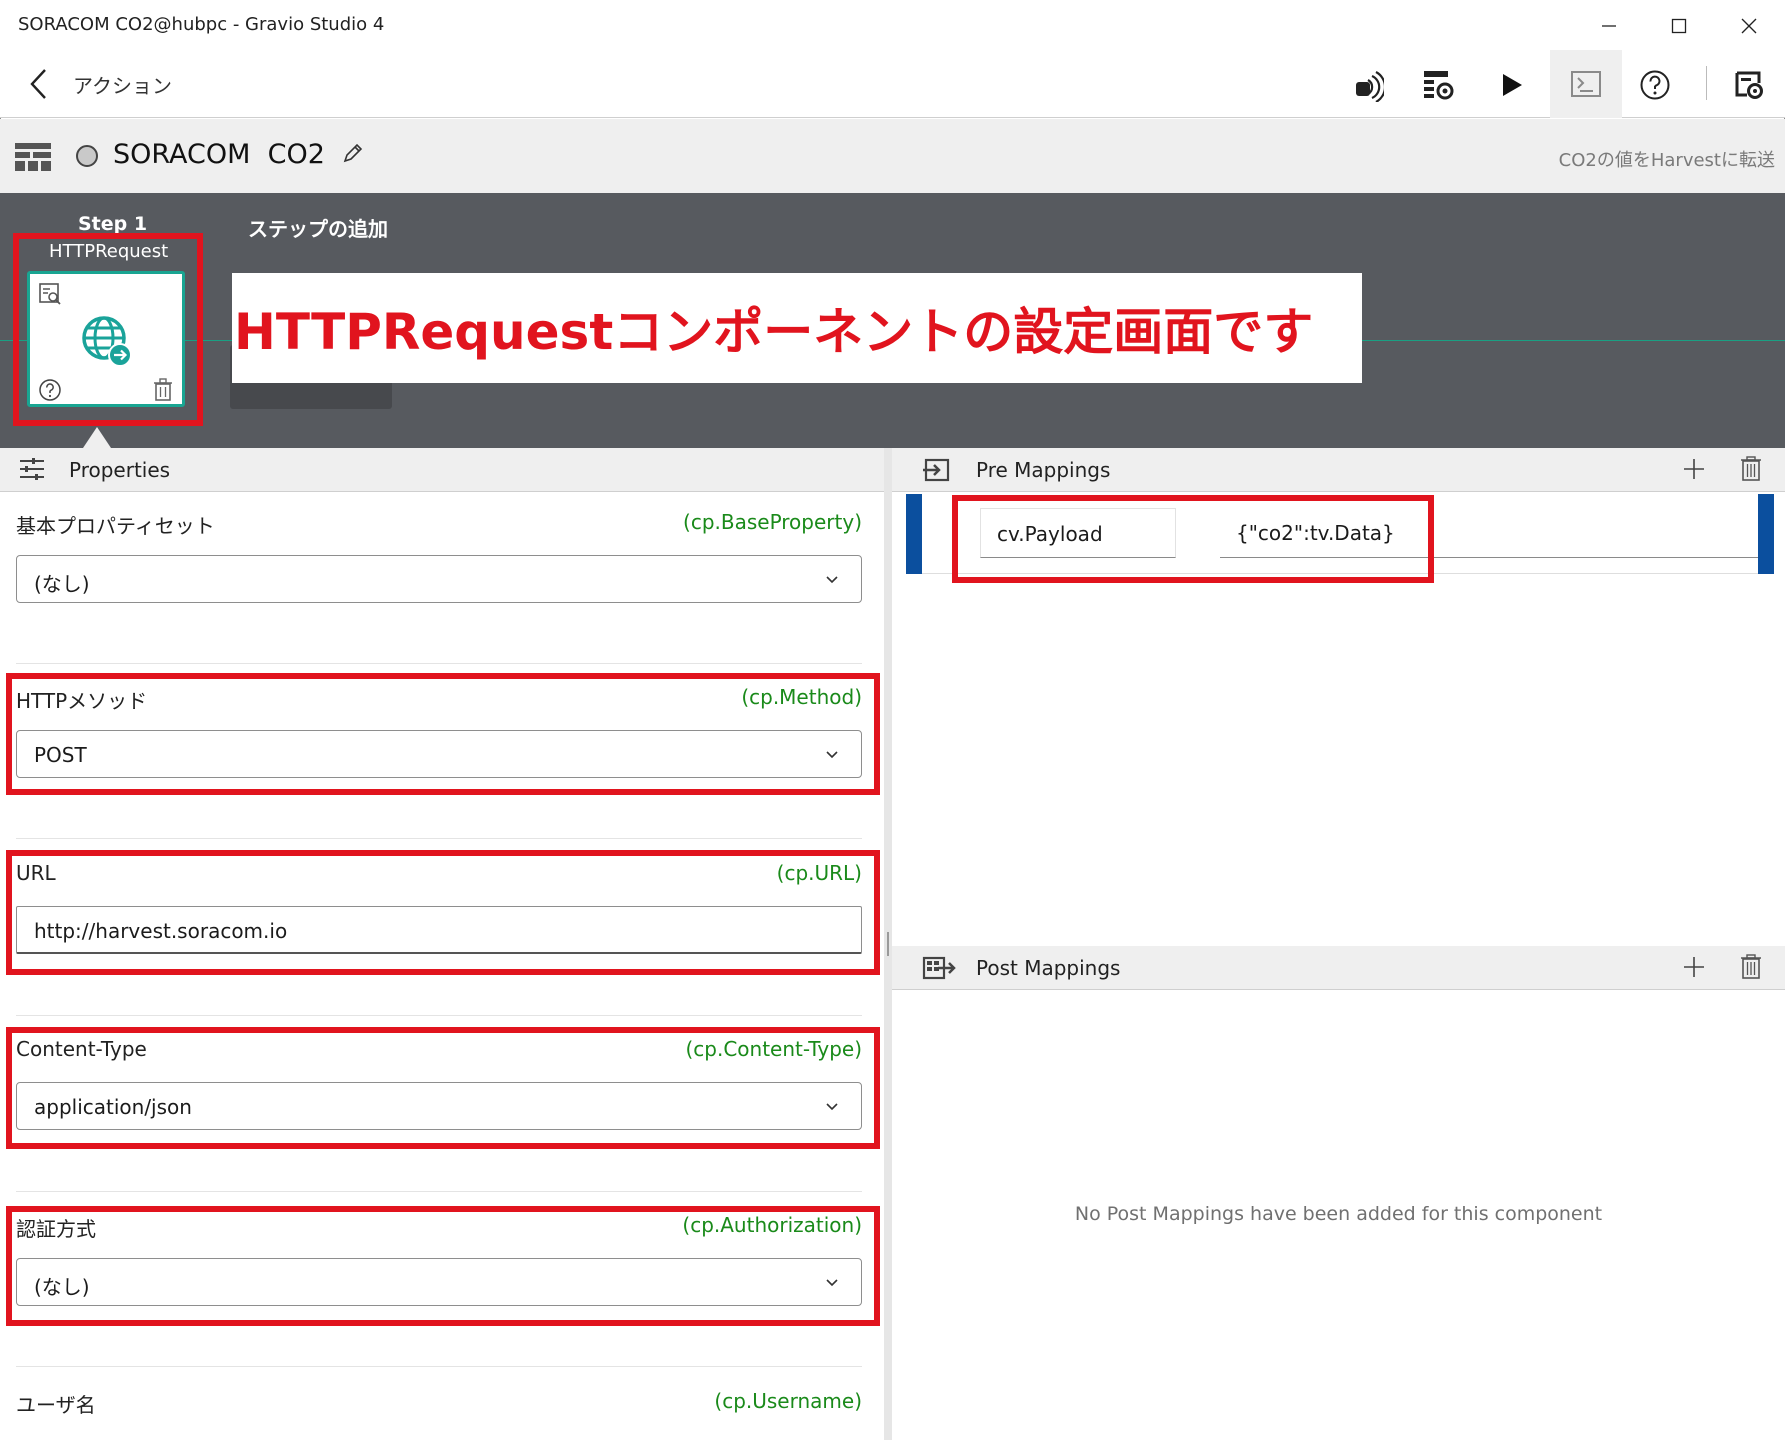 This screenshot has height=1440, width=1785. Describe the element at coordinates (788, 1401) in the screenshot. I see `property-key: (cp.Username)` at that location.